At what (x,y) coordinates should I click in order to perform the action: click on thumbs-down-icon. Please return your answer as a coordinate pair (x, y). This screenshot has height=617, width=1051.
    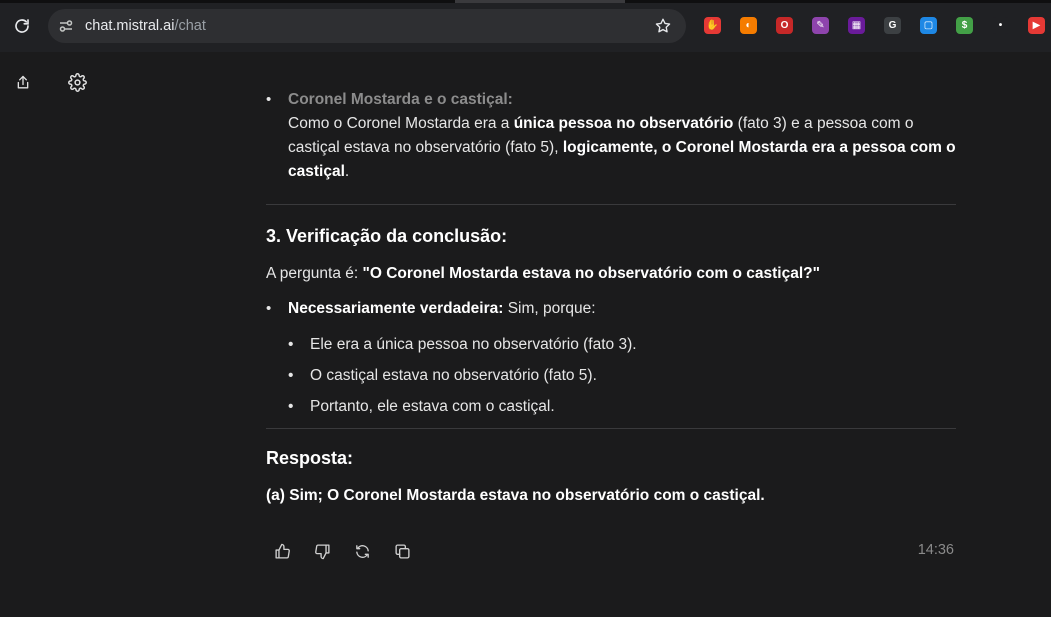
    Looking at the image, I should click on (322, 551).